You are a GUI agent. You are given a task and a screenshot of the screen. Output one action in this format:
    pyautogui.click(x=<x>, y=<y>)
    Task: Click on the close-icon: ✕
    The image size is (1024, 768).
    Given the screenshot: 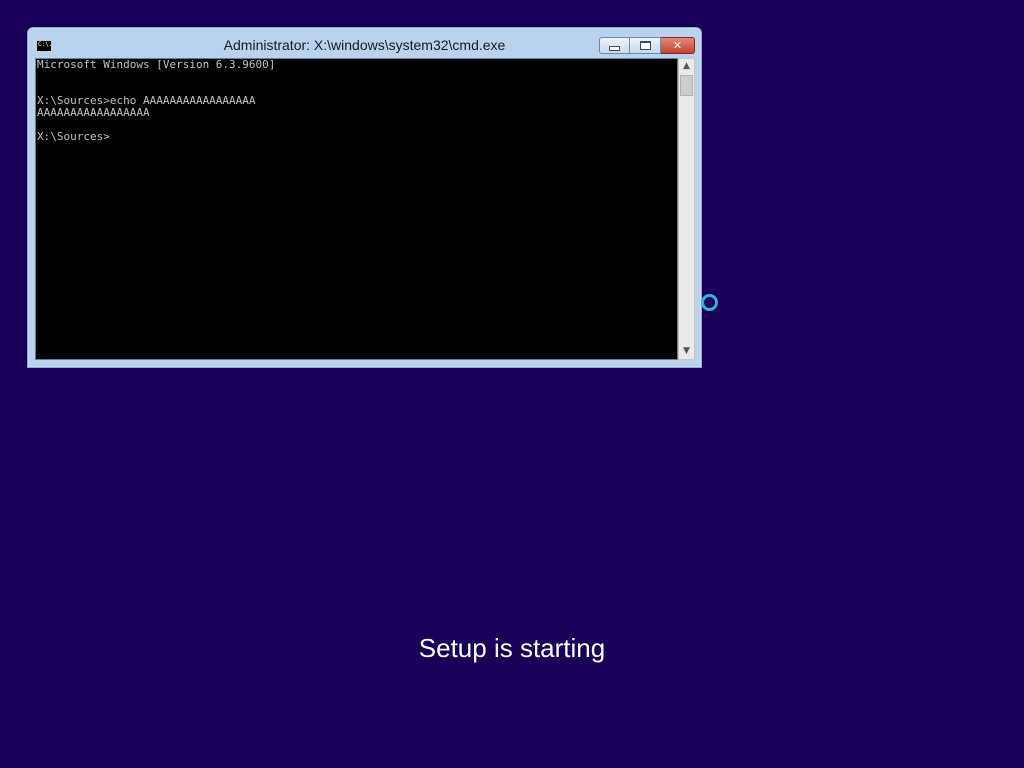 What is the action you would take?
    pyautogui.click(x=677, y=45)
    